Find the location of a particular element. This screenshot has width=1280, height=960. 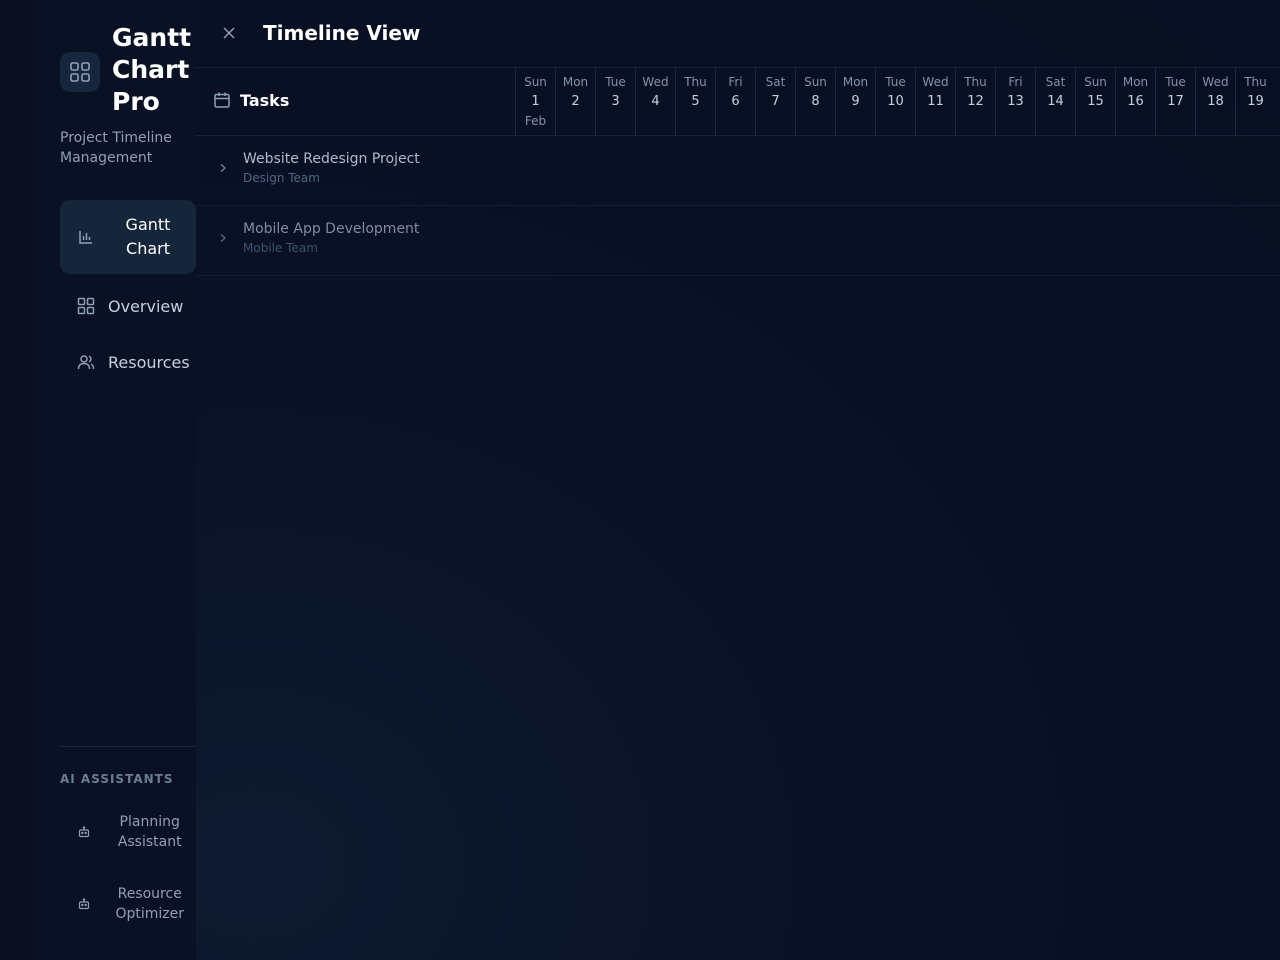

day-header: Fri 13 is located at coordinates (1015, 102).